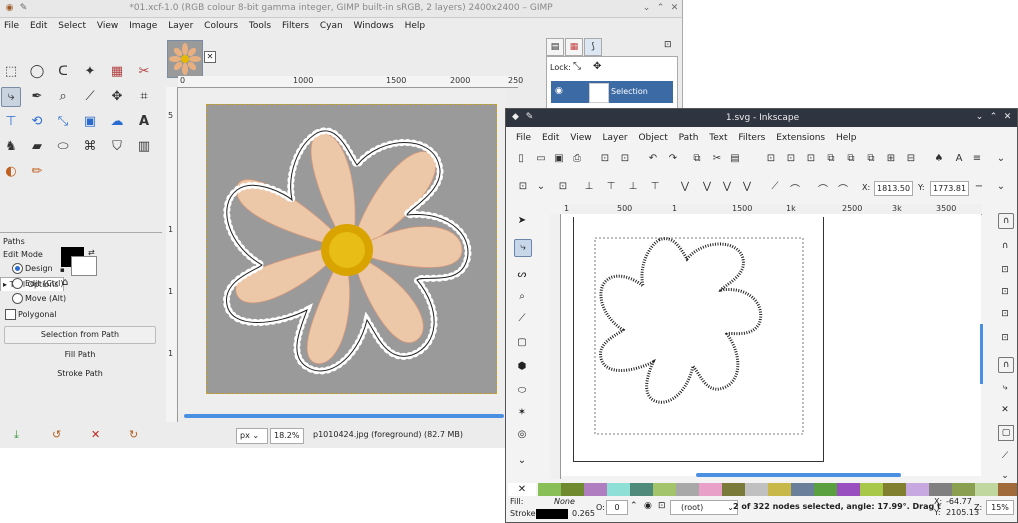  What do you see at coordinates (559, 158) in the screenshot?
I see `save-icon: ▣` at bounding box center [559, 158].